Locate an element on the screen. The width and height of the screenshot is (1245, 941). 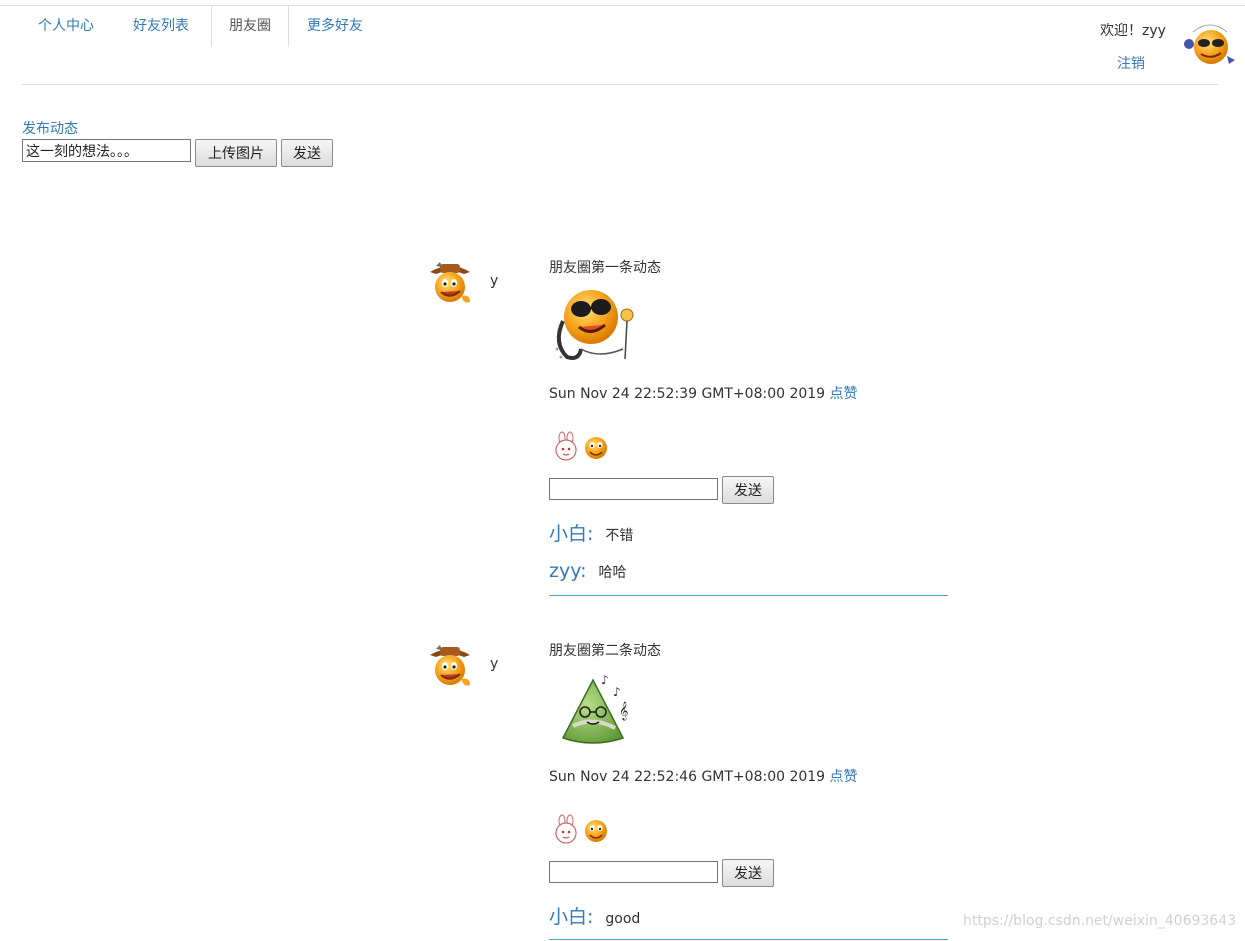
post-meta: Sun Nov 24 22:52:46 GMT+08:00 2019 点赞 is located at coordinates (703, 776).